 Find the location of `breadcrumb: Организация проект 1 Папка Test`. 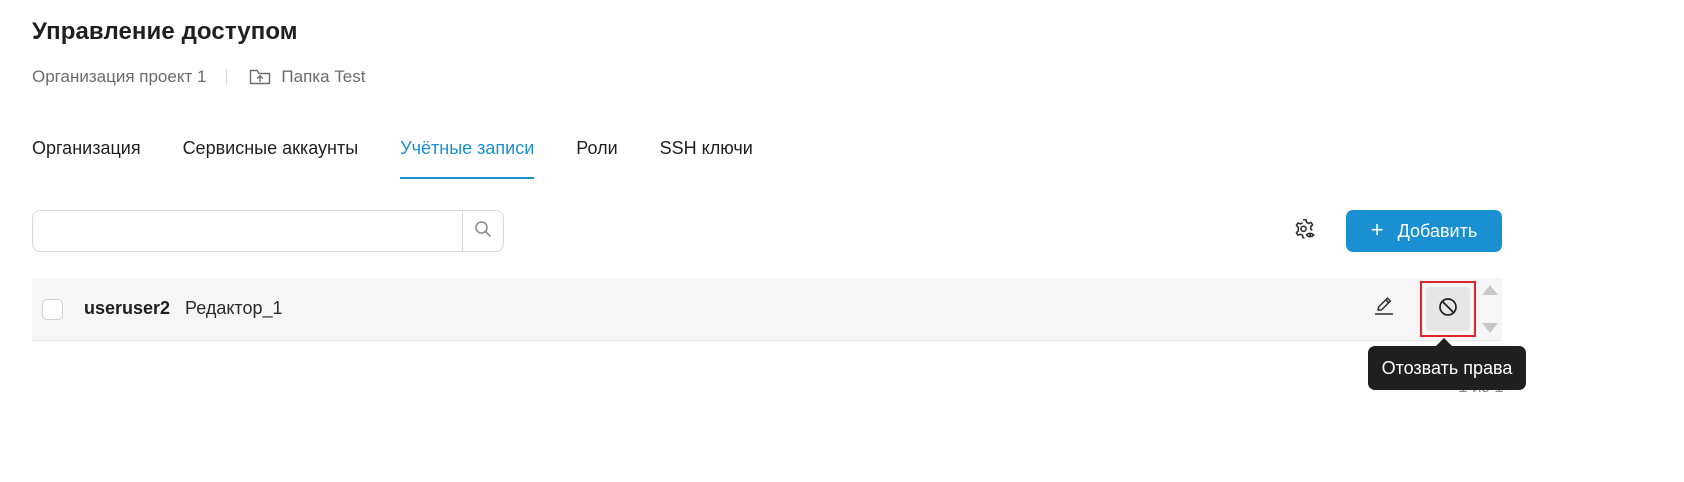

breadcrumb: Организация проект 1 Папка Test is located at coordinates (198, 77).